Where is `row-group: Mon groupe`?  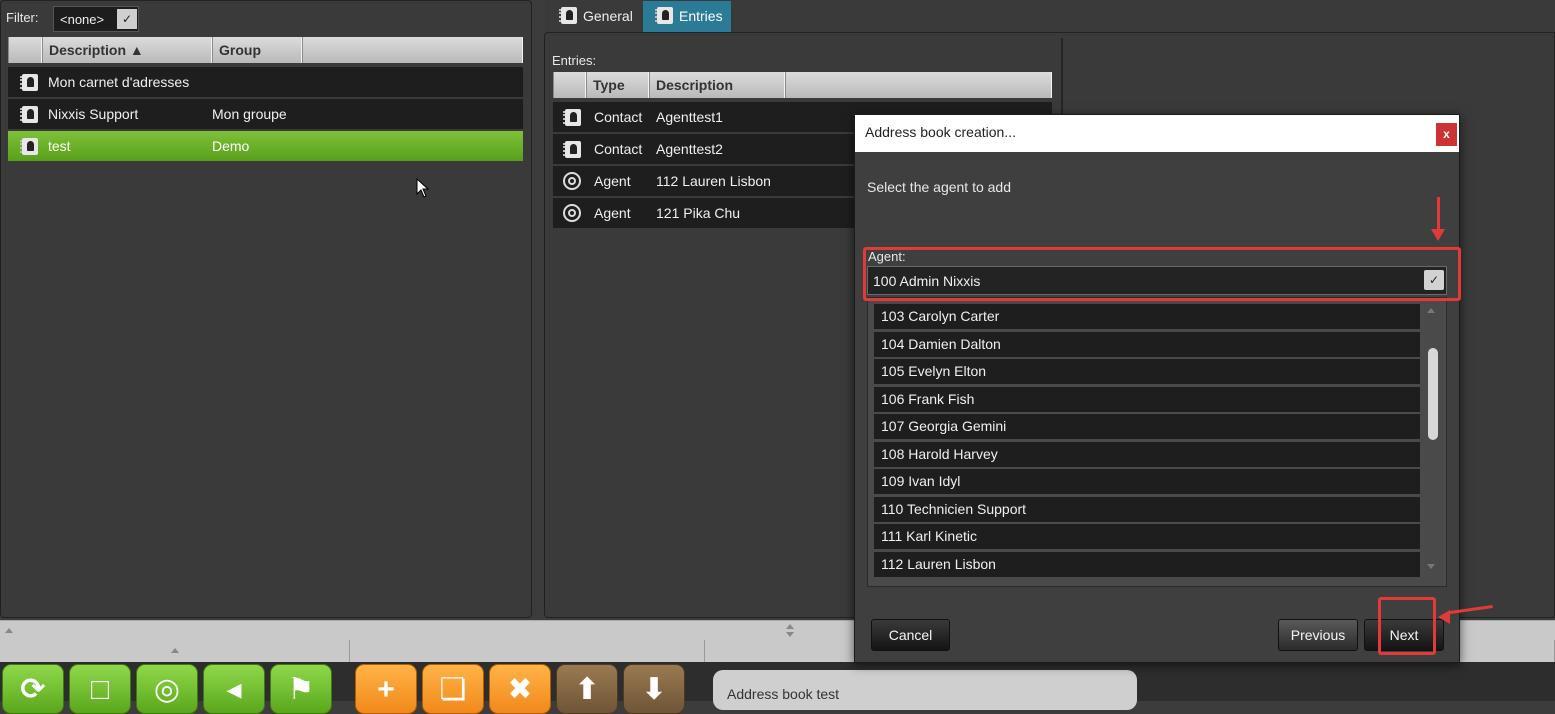 row-group: Mon groupe is located at coordinates (249, 114).